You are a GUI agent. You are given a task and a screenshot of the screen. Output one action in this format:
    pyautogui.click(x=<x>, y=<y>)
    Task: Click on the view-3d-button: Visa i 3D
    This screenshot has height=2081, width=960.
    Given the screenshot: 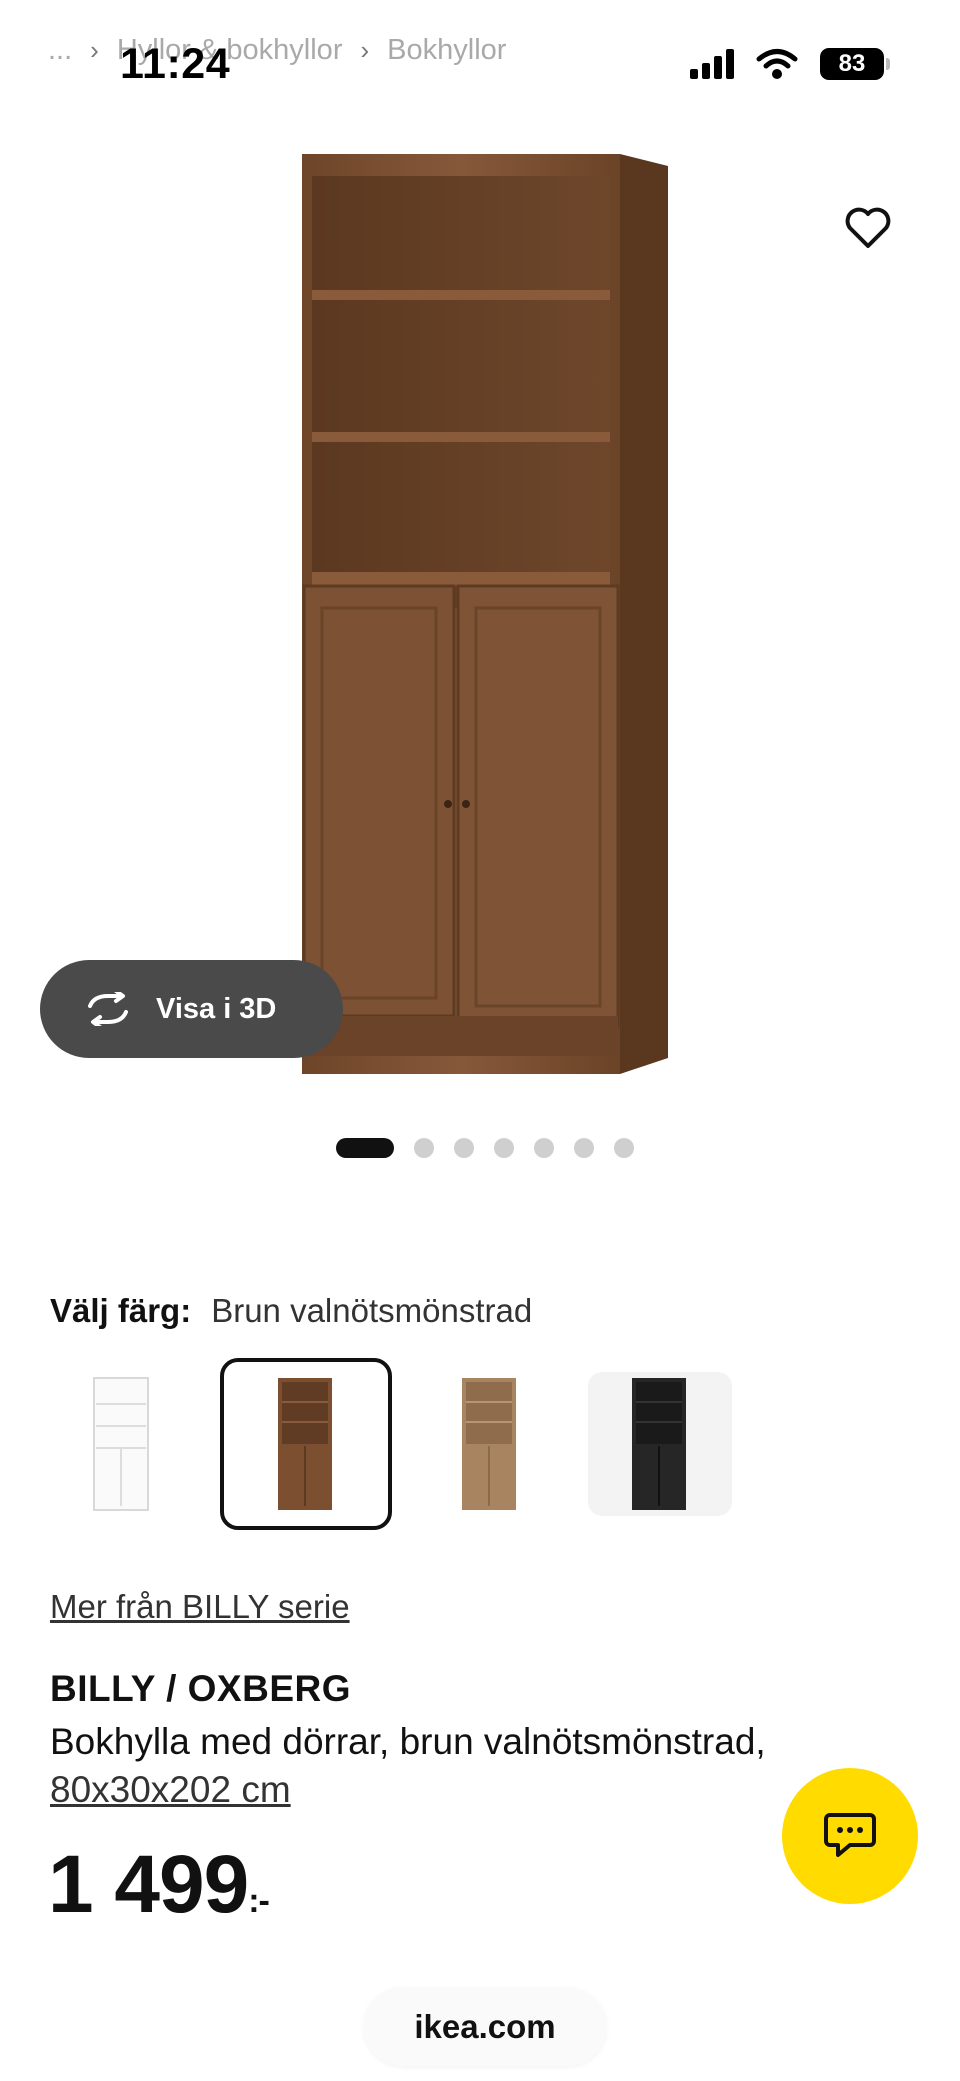 What is the action you would take?
    pyautogui.click(x=191, y=1009)
    